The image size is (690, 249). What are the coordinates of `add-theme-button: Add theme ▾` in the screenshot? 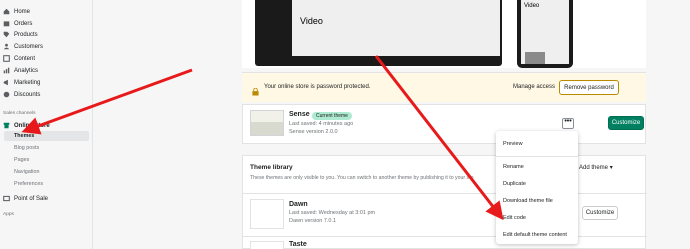 It's located at (596, 167).